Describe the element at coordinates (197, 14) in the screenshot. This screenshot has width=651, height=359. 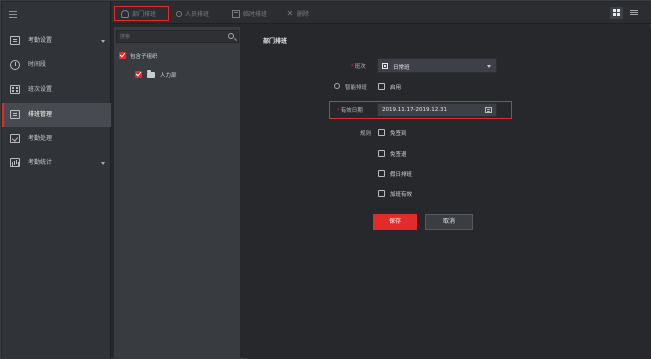
I see `person-schedule-label: 人员排班` at that location.